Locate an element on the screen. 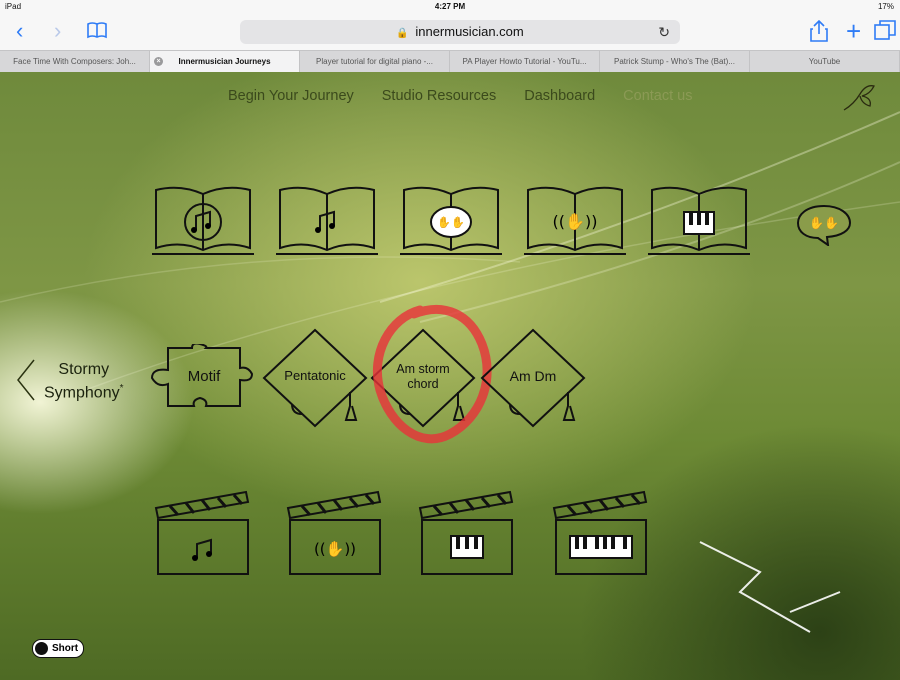  tabs-overview-icon is located at coordinates (885, 33).